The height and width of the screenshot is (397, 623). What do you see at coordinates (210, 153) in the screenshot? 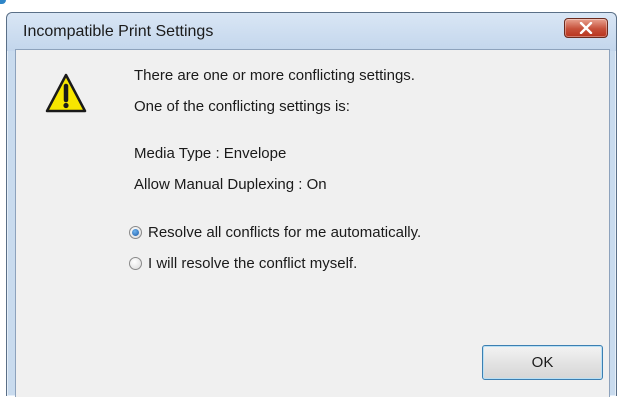
I see `setting-media-type: Media Type : Envelope` at bounding box center [210, 153].